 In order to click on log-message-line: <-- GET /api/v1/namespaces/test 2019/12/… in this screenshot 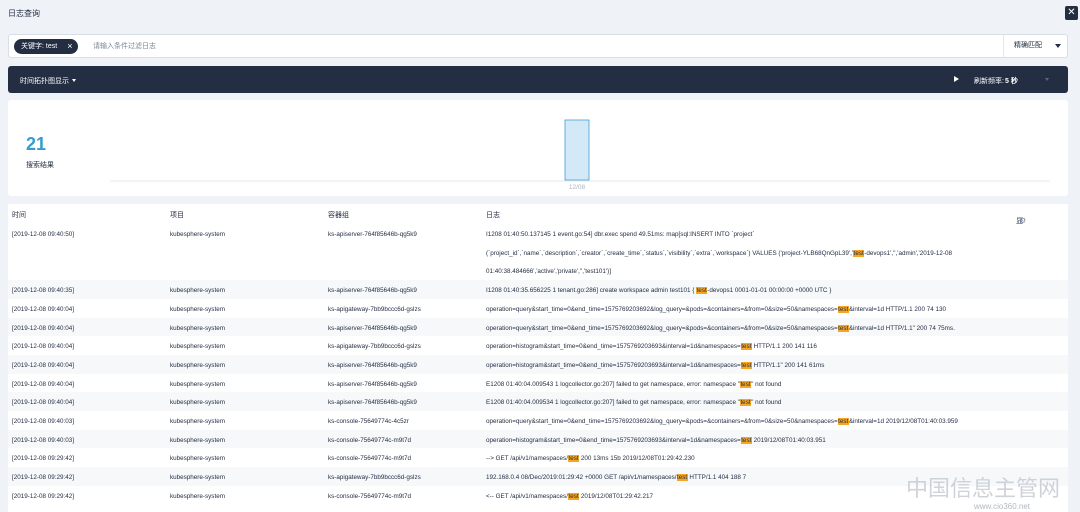, I will do `click(569, 496)`.